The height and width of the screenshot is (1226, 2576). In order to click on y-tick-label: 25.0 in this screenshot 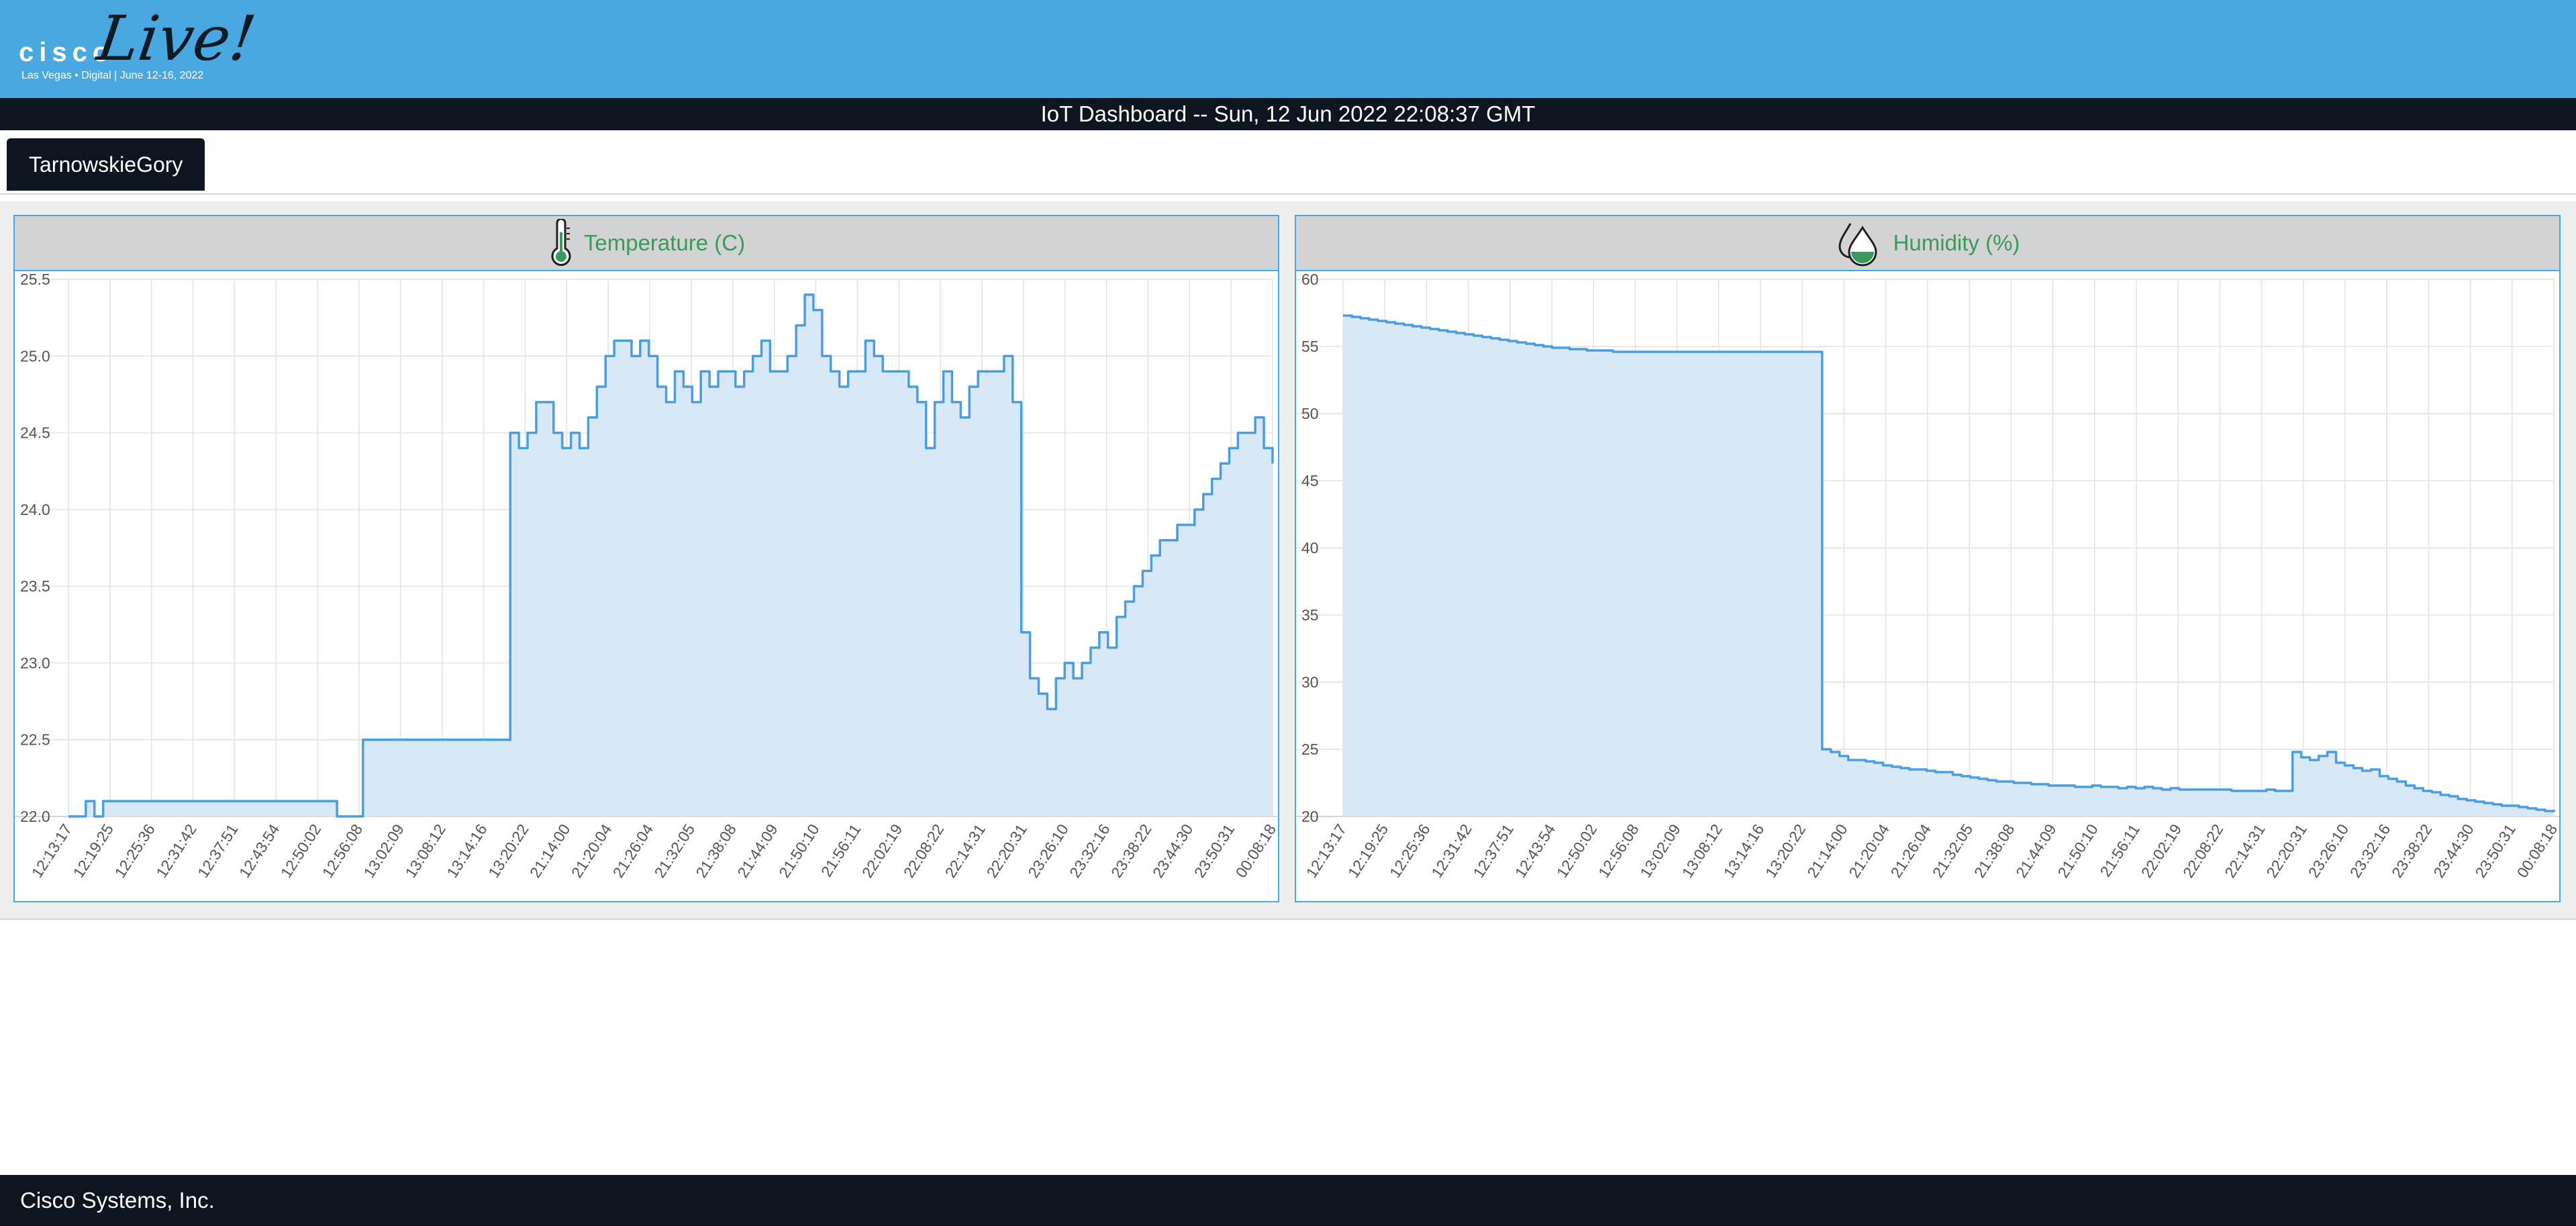, I will do `click(35, 356)`.